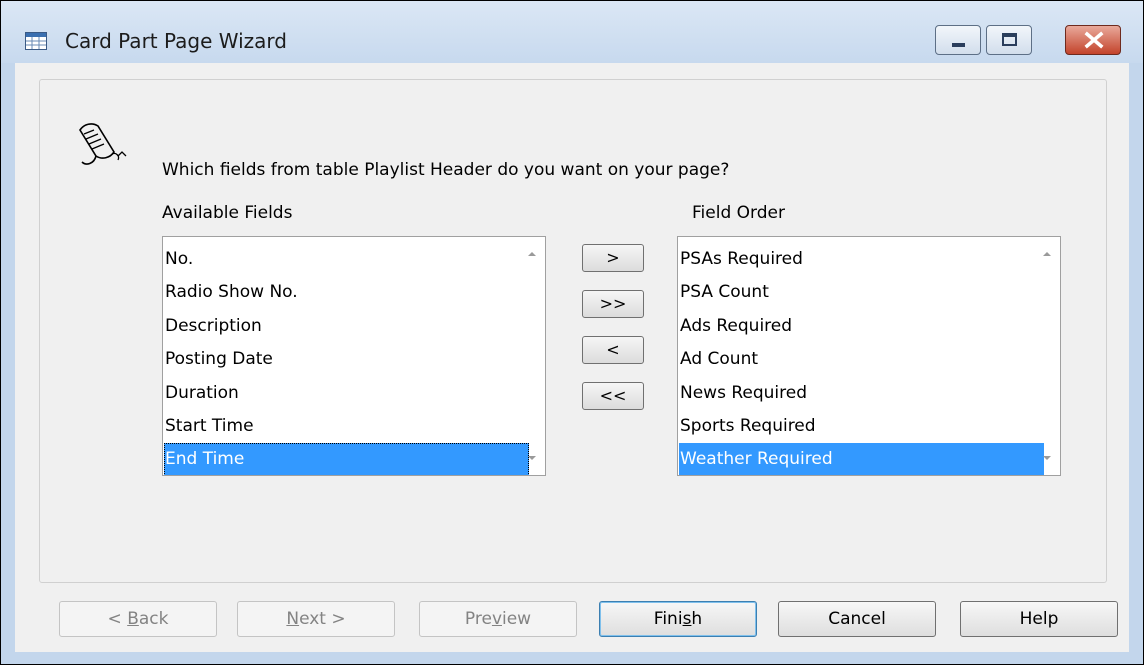 The image size is (1144, 665). I want to click on add-all-fields-button: >>, so click(613, 304).